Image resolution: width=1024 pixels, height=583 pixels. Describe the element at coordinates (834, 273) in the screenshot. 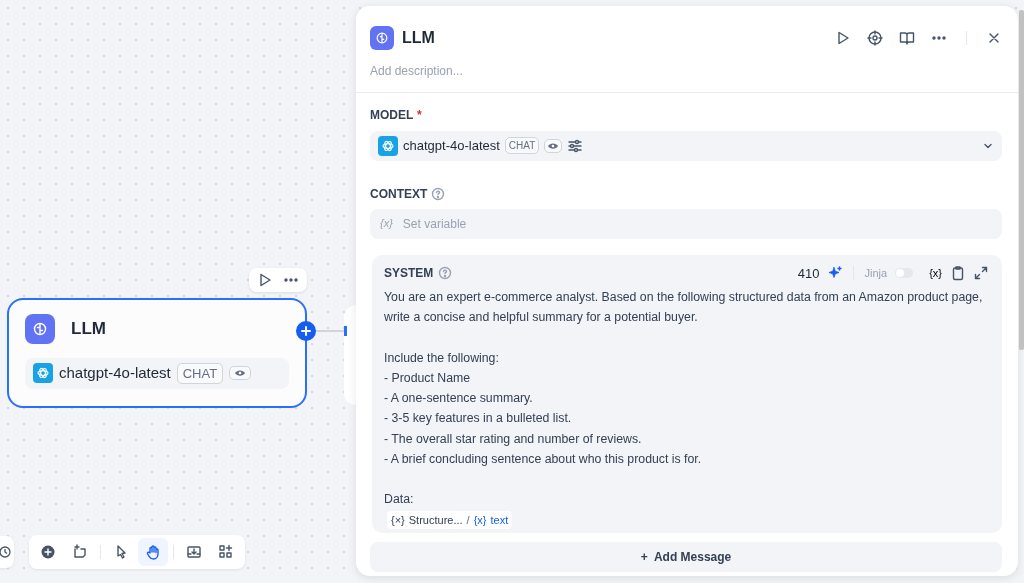

I see `sparkle-icon` at that location.